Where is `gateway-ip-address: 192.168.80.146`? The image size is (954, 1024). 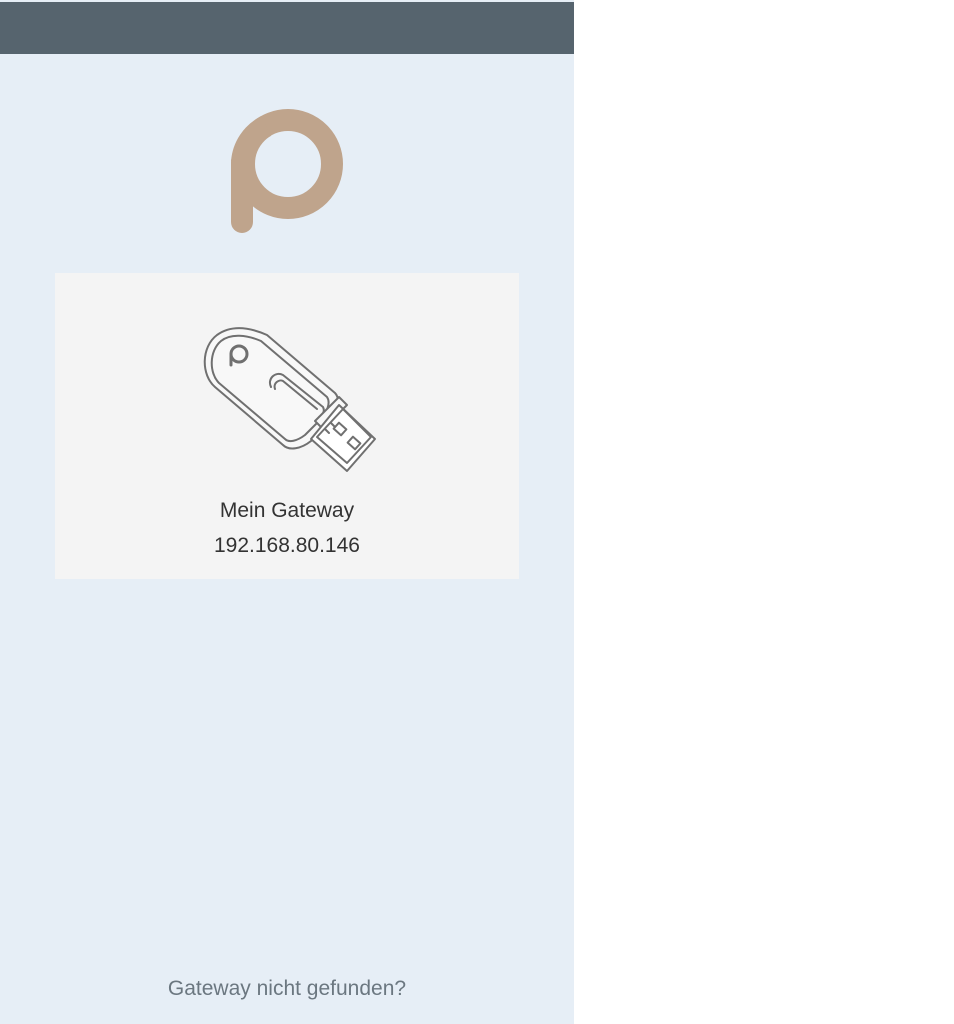
gateway-ip-address: 192.168.80.146 is located at coordinates (287, 545).